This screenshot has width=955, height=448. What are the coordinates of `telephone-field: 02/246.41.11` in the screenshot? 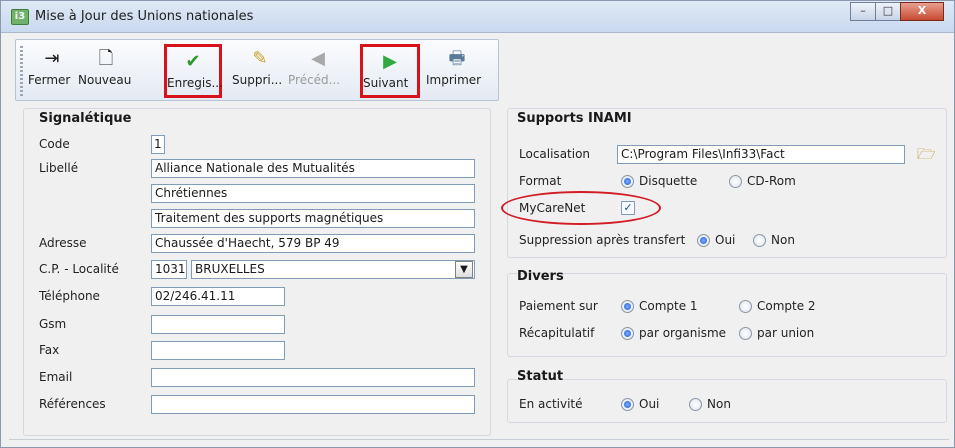 It's located at (218, 296).